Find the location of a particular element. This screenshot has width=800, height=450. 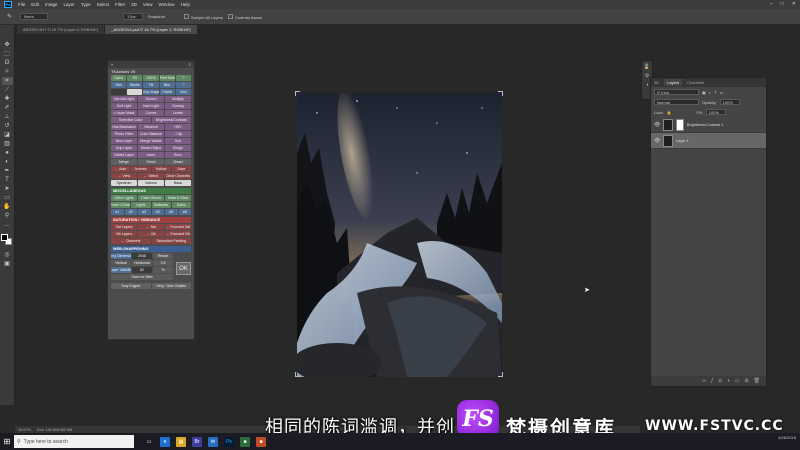

action-button: ← Sat is located at coordinates (151, 227).